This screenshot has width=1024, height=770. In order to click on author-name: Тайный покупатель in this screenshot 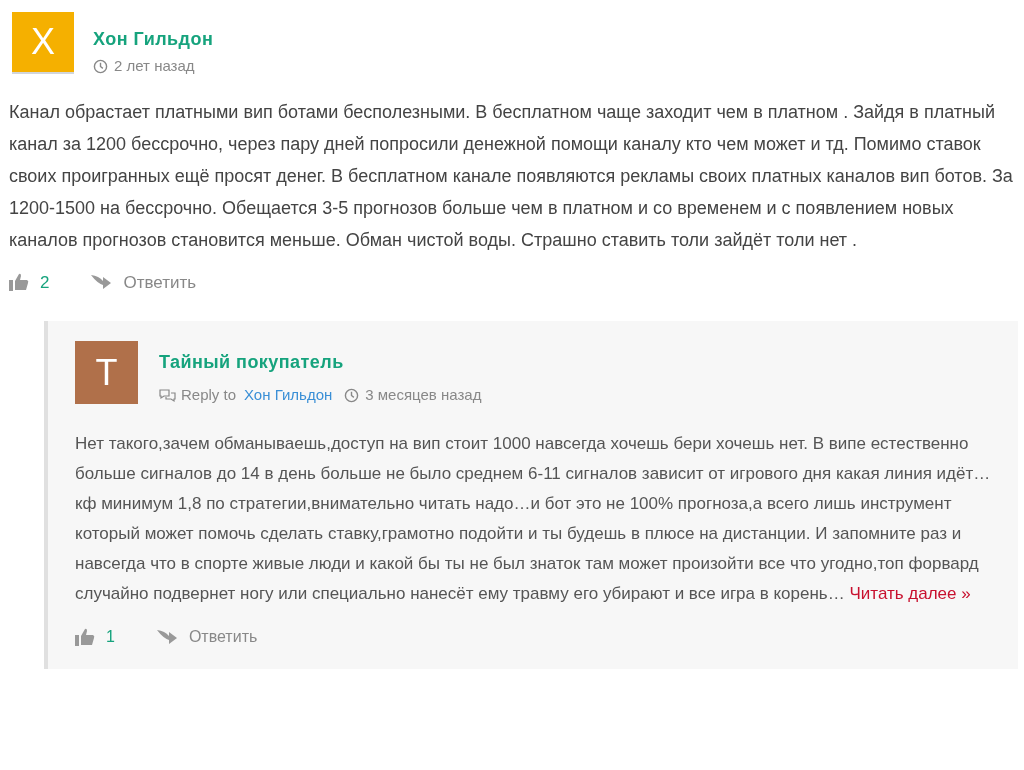, I will do `click(320, 362)`.